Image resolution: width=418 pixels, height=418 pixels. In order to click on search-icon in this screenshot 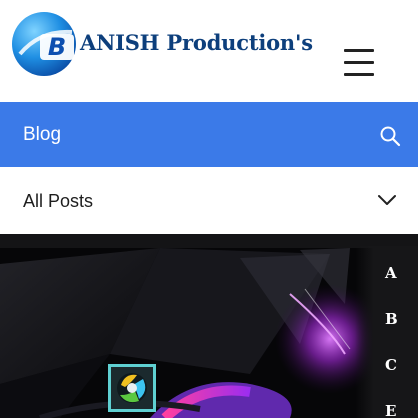, I will do `click(390, 136)`.